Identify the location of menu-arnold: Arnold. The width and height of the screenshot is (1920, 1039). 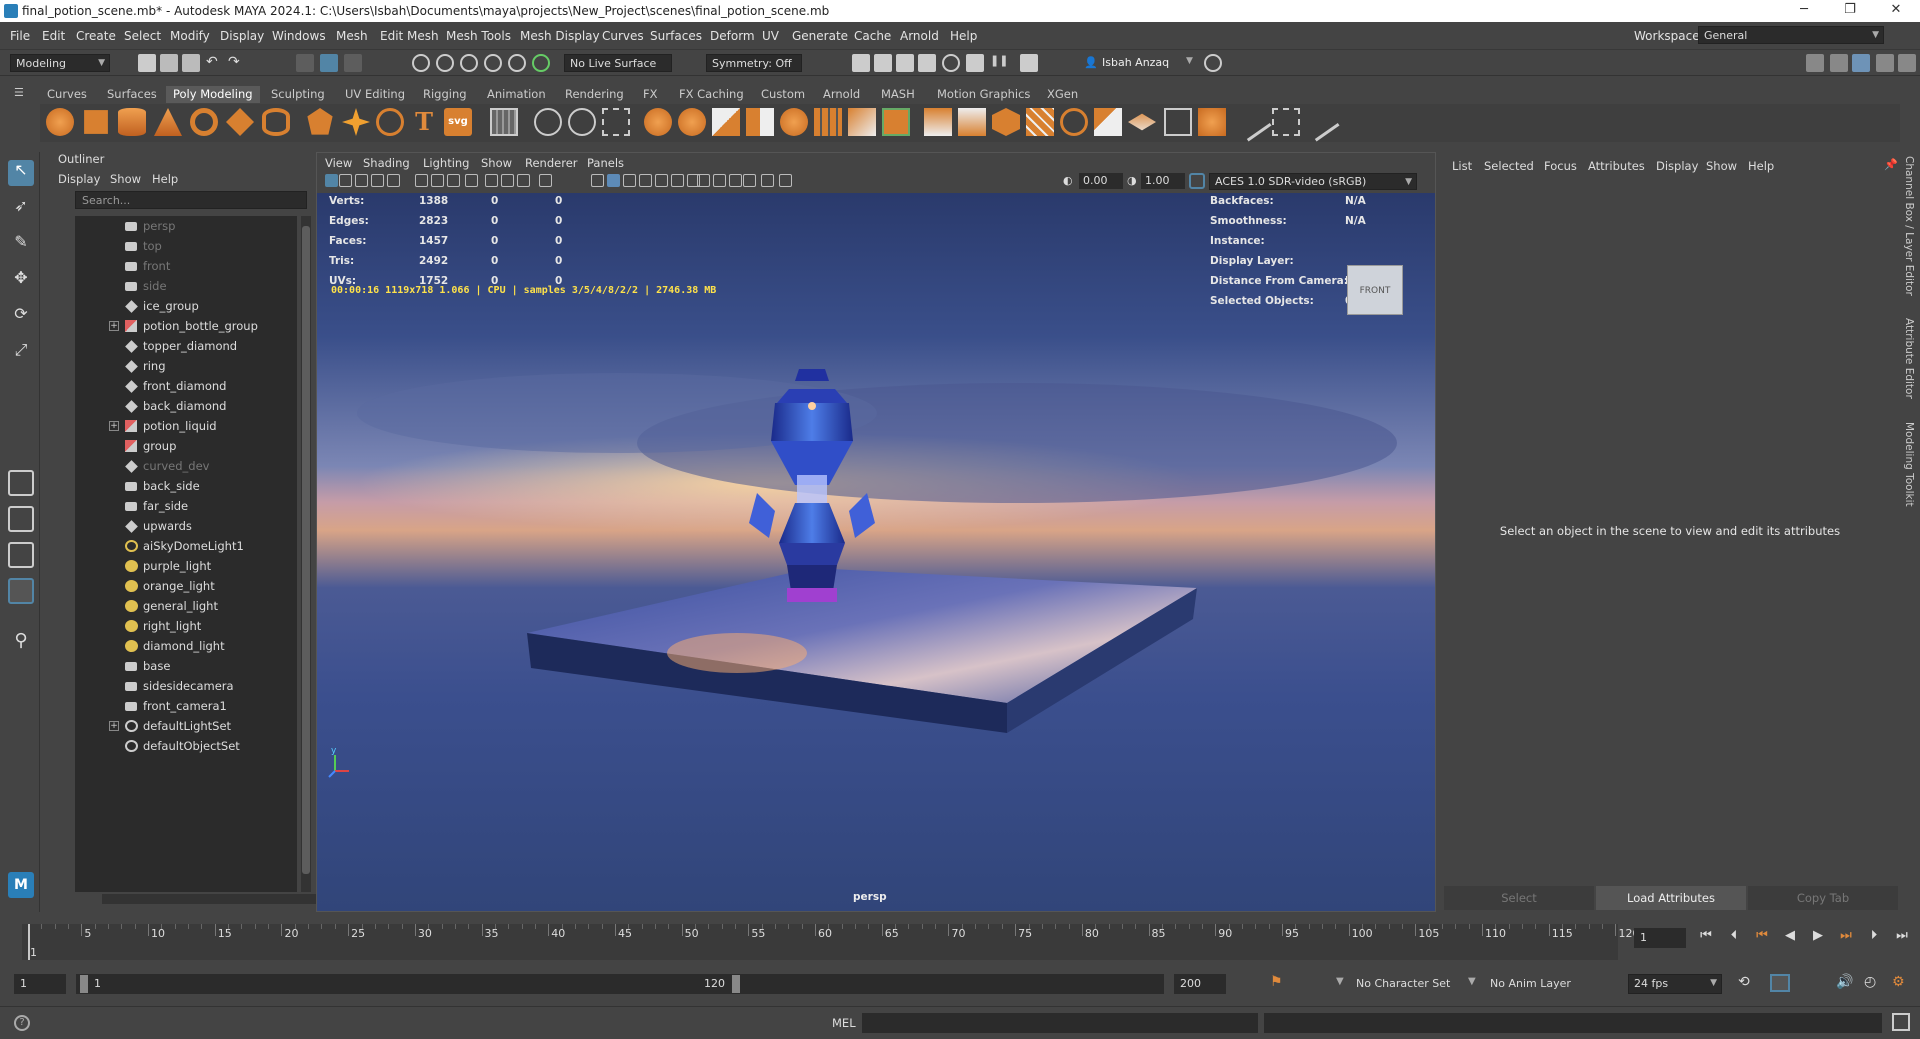
(919, 36).